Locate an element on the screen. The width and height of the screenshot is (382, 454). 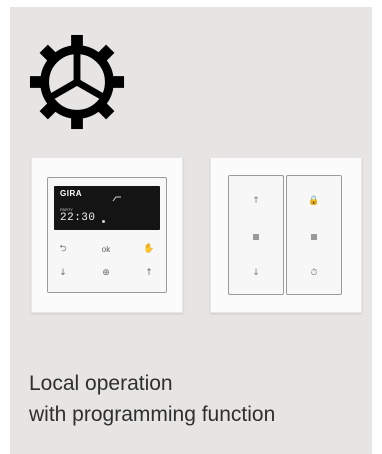
blind-switch-device: ↑ ↓ 🔒 ⏱ is located at coordinates (286, 235).